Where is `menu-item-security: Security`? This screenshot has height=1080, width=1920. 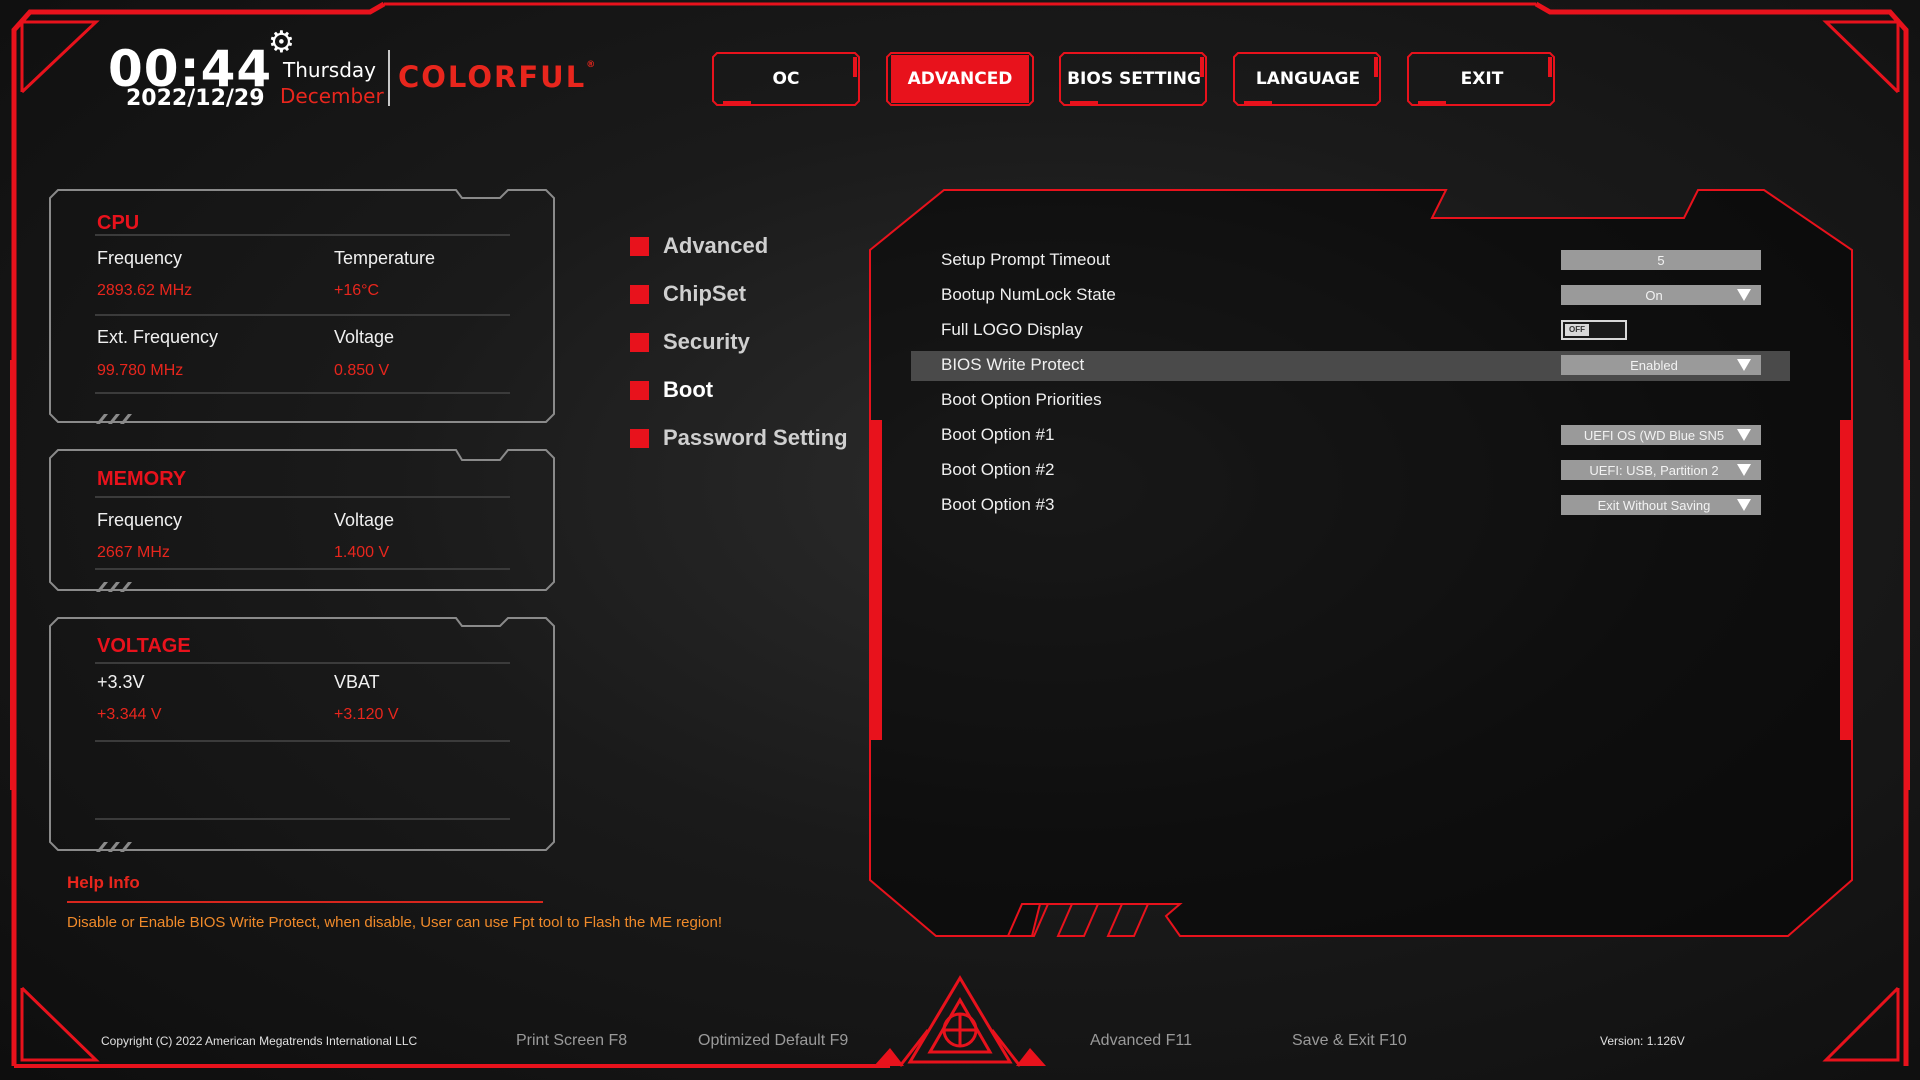 menu-item-security: Security is located at coordinates (690, 342).